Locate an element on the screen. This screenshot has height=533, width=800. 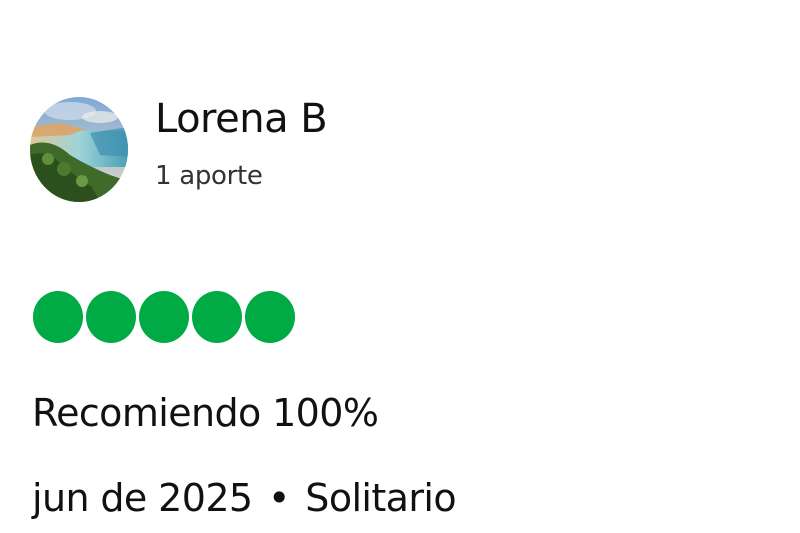
bubble-rating is located at coordinates (165, 317).